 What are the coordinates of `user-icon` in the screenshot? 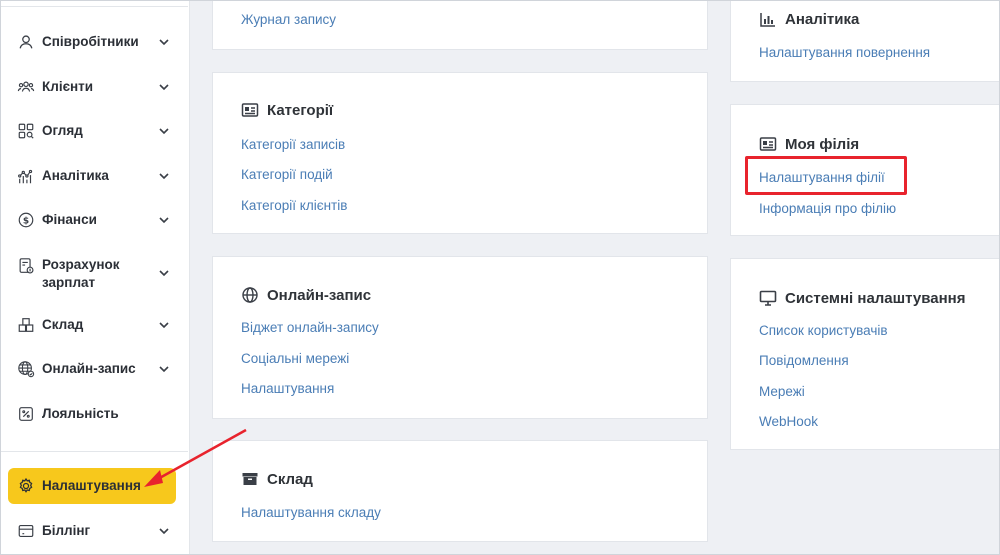 It's located at (26, 42).